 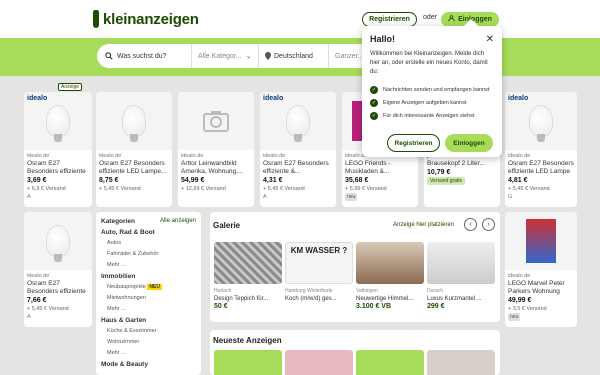 What do you see at coordinates (148, 276) in the screenshot?
I see `category-group: Immobilien` at bounding box center [148, 276].